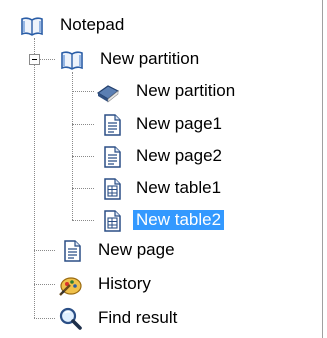 The width and height of the screenshot is (327, 338). What do you see at coordinates (70, 285) in the screenshot?
I see `history-icon` at bounding box center [70, 285].